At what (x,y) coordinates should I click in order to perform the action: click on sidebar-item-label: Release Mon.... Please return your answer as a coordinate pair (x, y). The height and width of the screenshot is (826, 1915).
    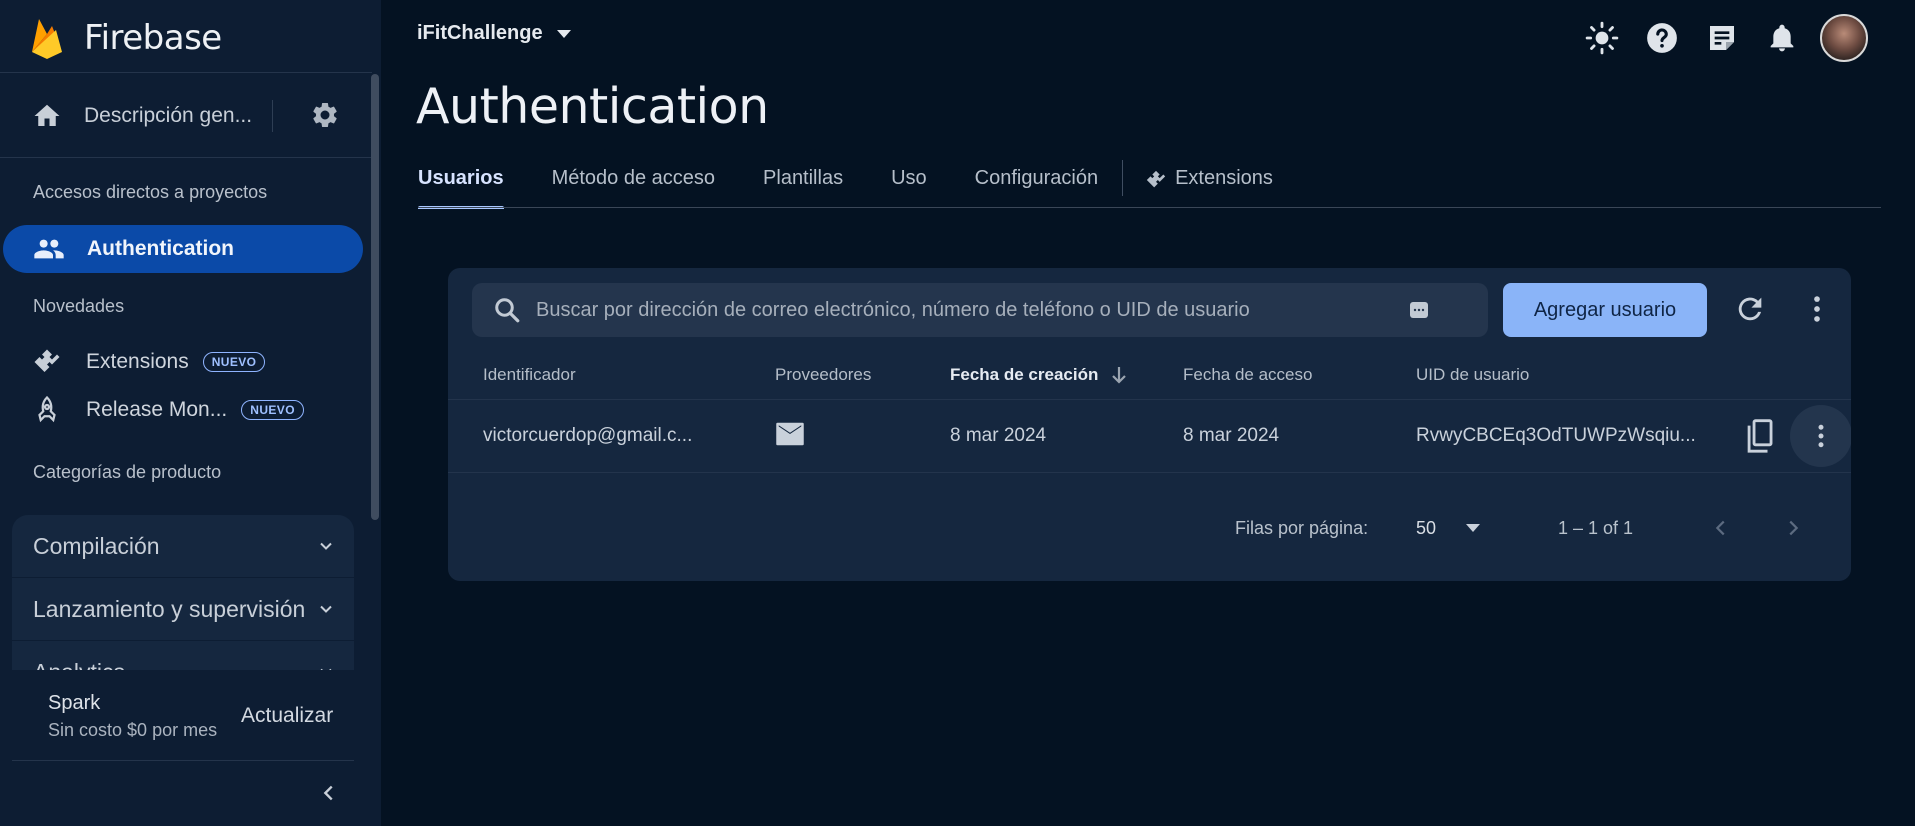
    Looking at the image, I should click on (157, 409).